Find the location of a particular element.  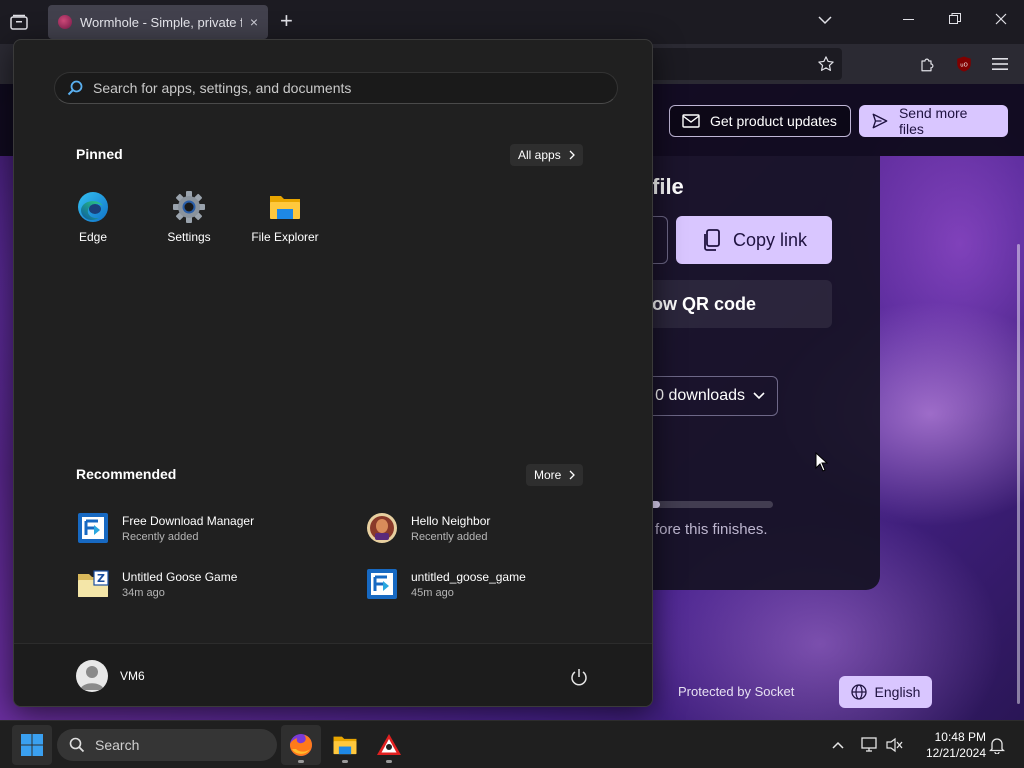

volume-muted-icon is located at coordinates (895, 745).